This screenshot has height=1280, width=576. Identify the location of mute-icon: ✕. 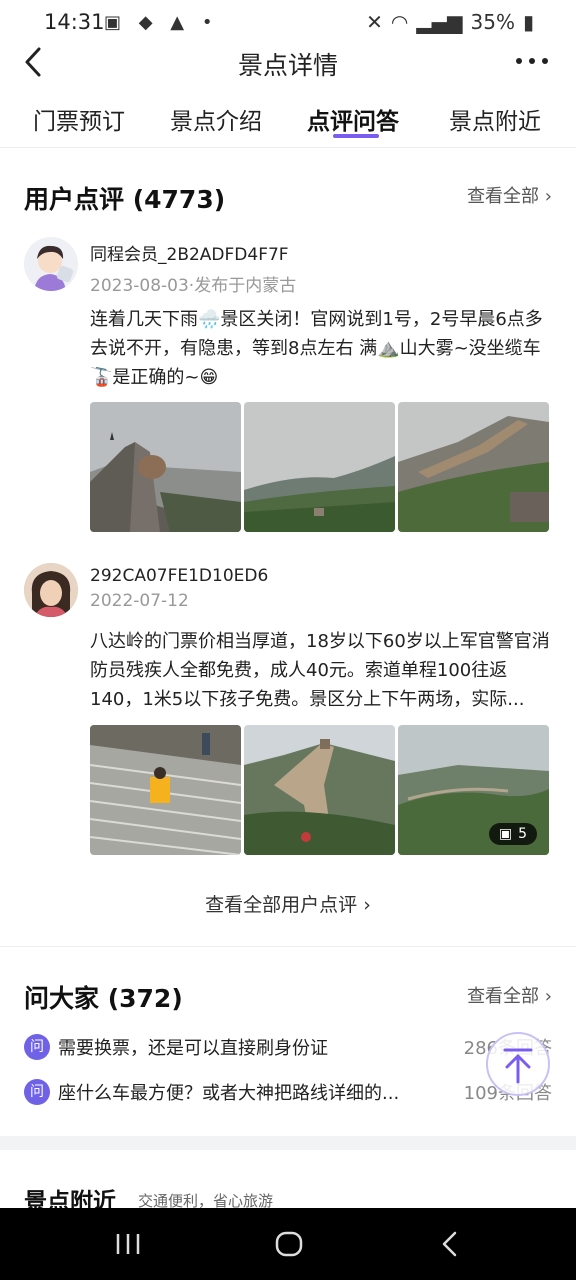
(374, 22).